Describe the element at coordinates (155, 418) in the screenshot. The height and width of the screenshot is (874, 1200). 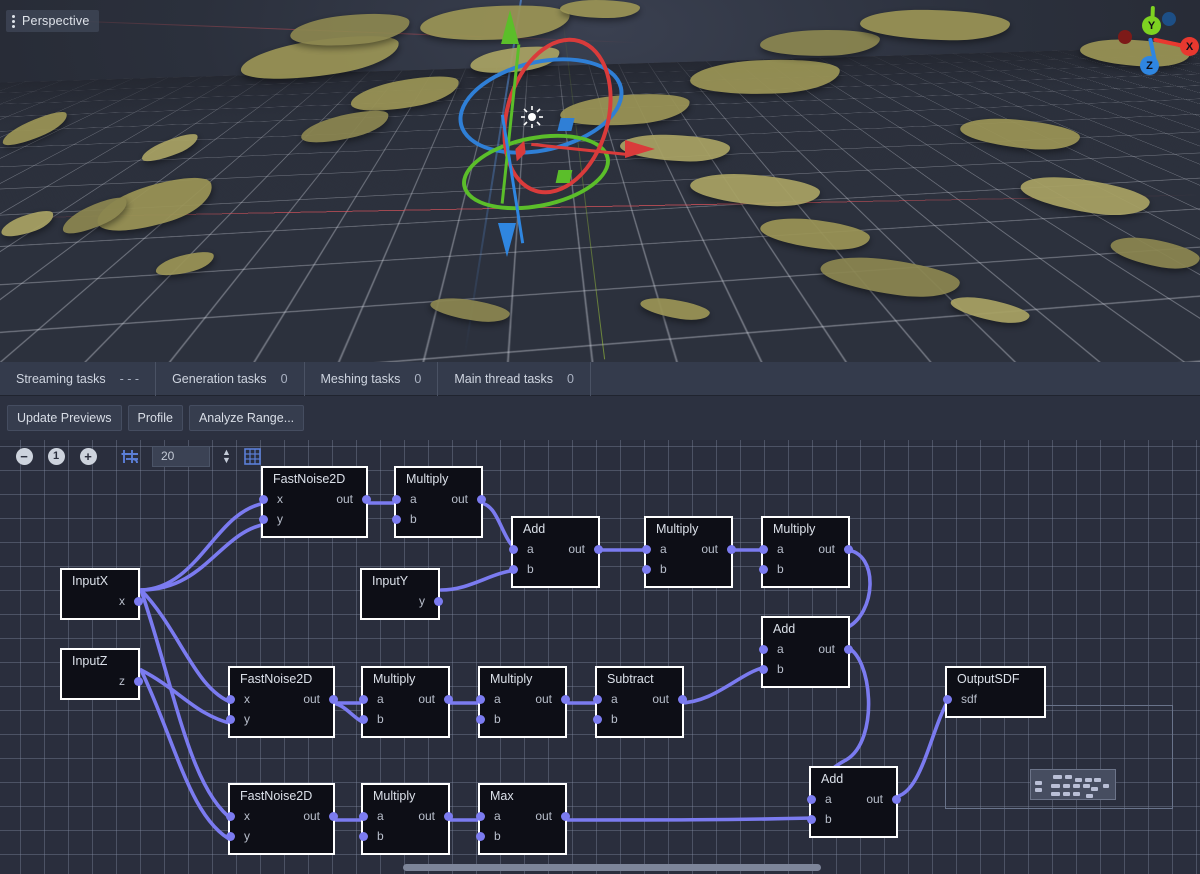
I see `toolbar-button-profile: Profile` at that location.